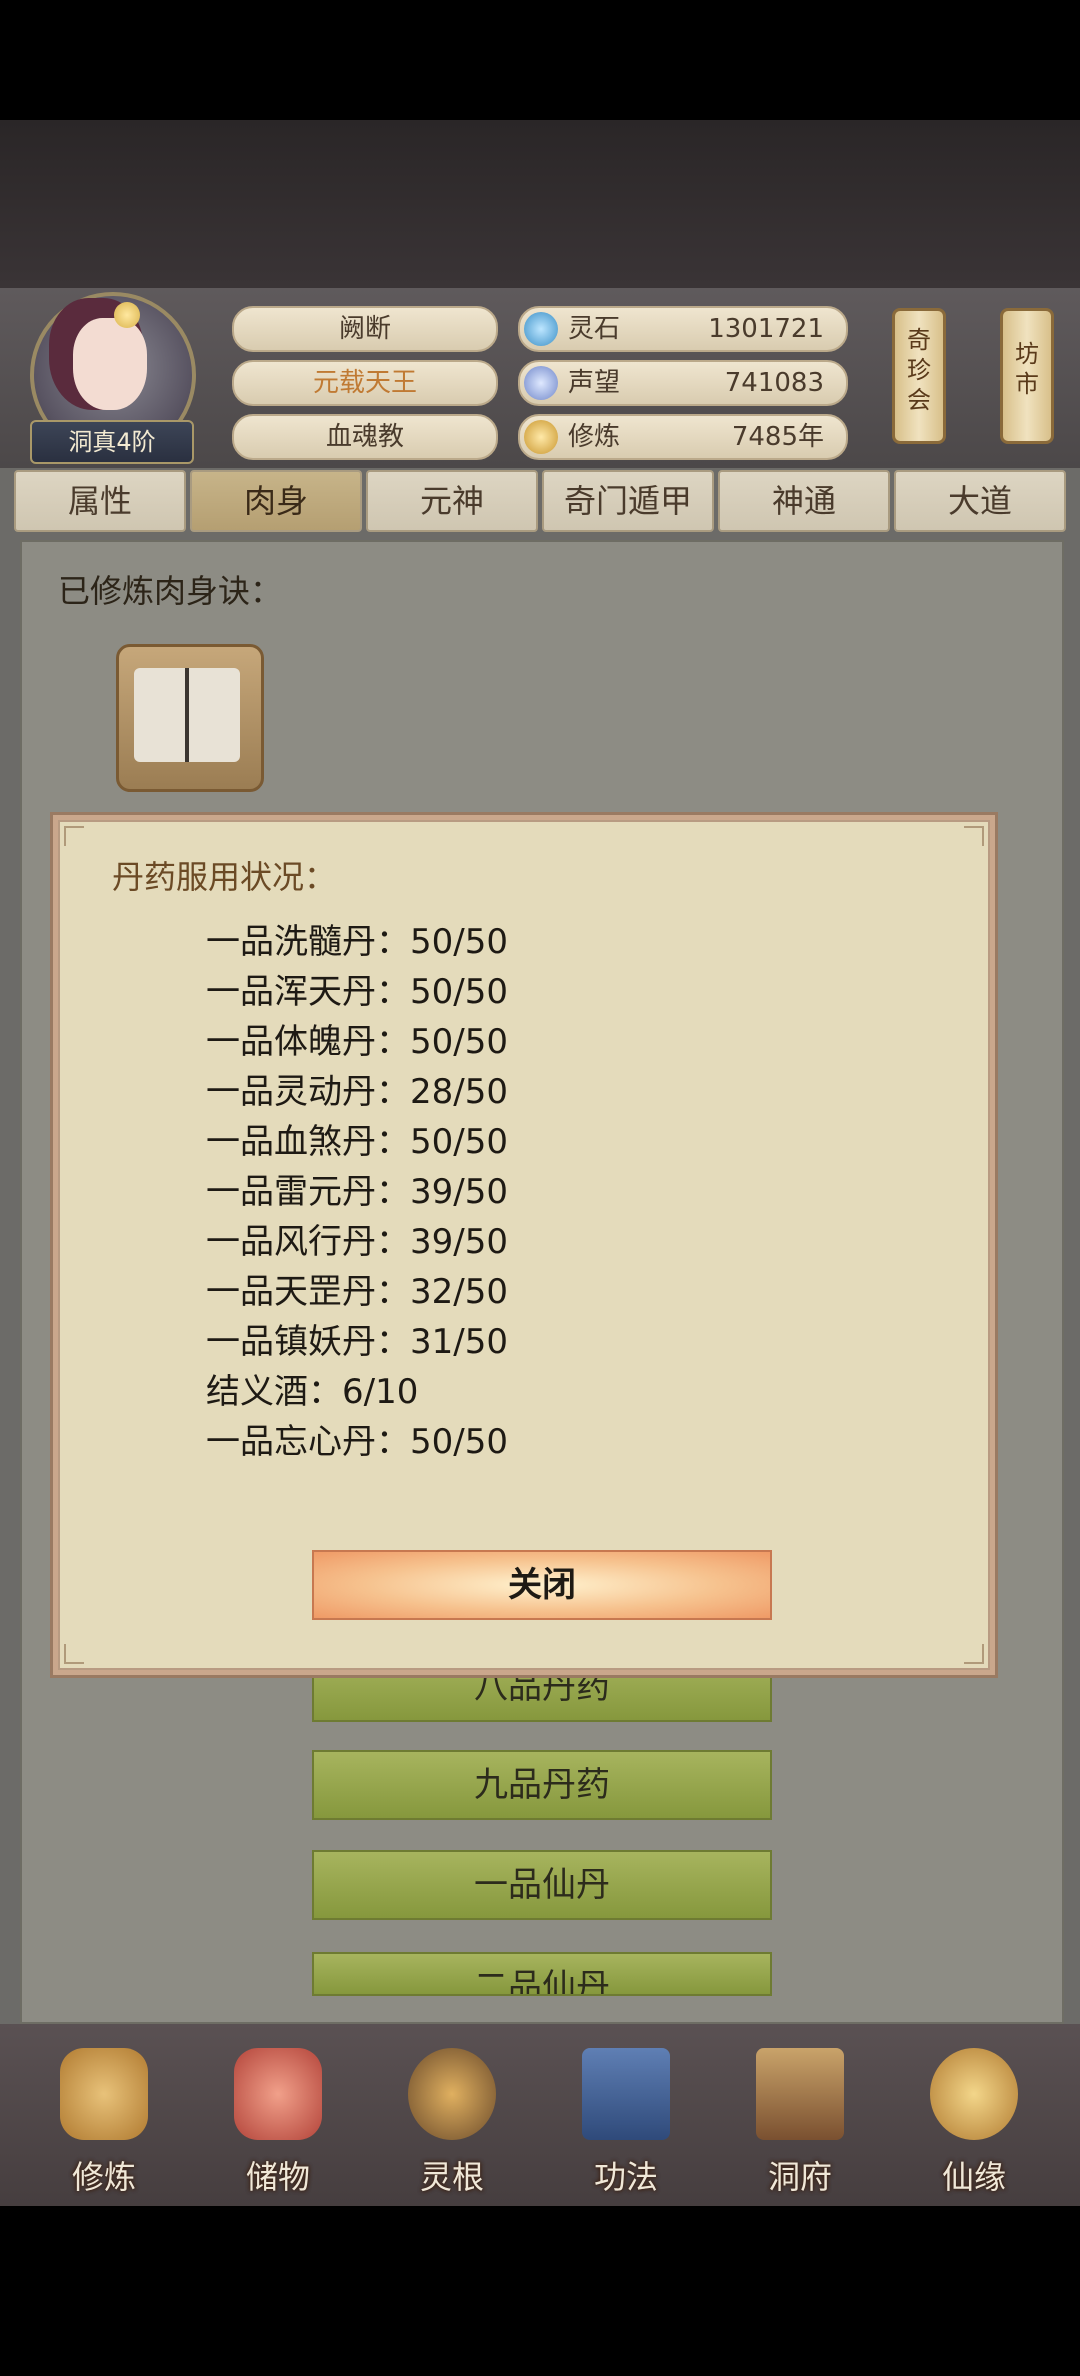 The image size is (1080, 2376). I want to click on pill-row: 一品洗髓丹：50/50, so click(357, 942).